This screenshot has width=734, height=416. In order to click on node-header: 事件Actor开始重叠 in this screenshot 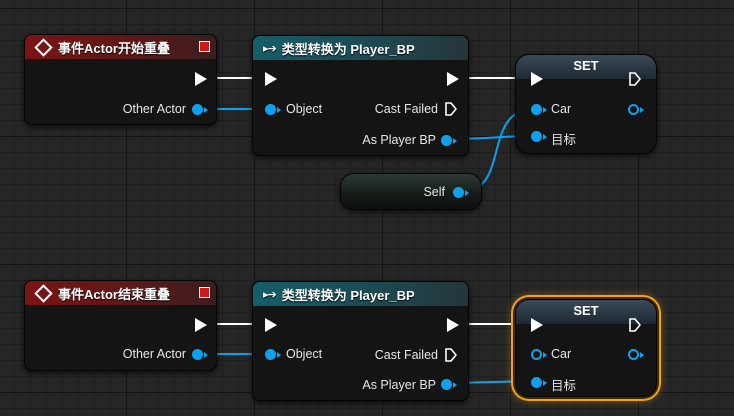, I will do `click(120, 47)`.